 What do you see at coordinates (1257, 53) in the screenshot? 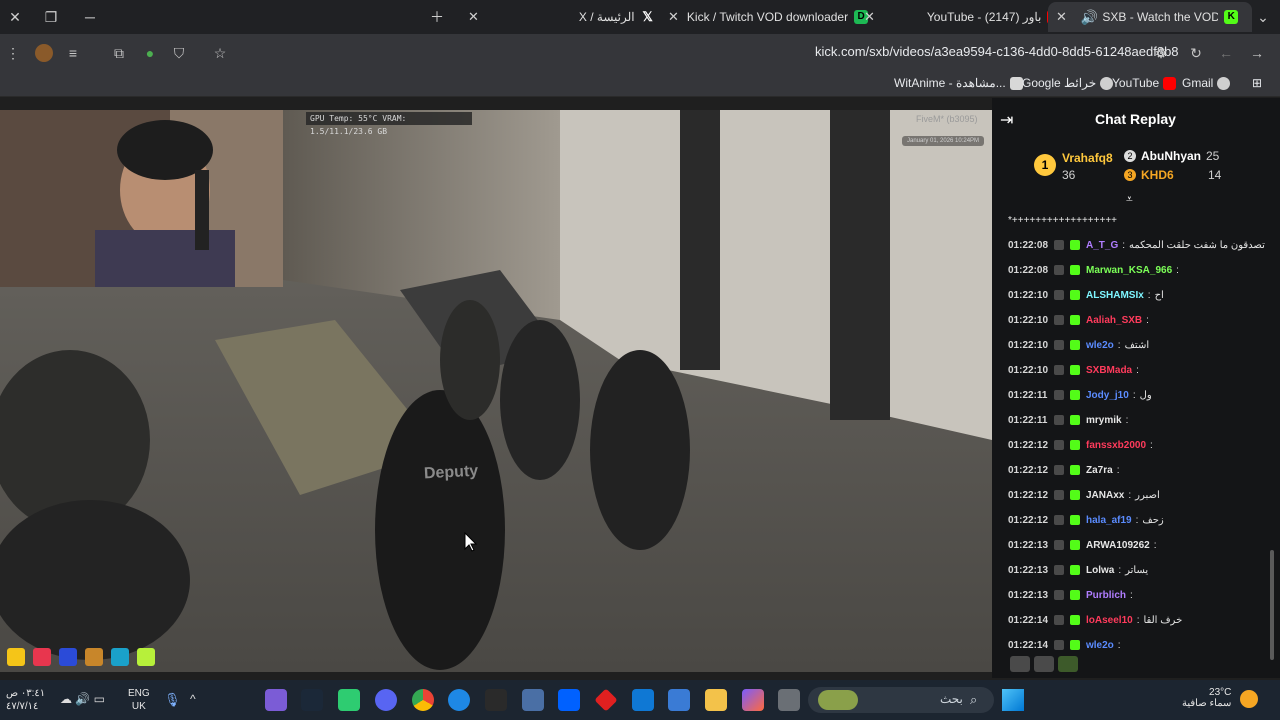
I see `back-arrow-icon: →` at bounding box center [1257, 53].